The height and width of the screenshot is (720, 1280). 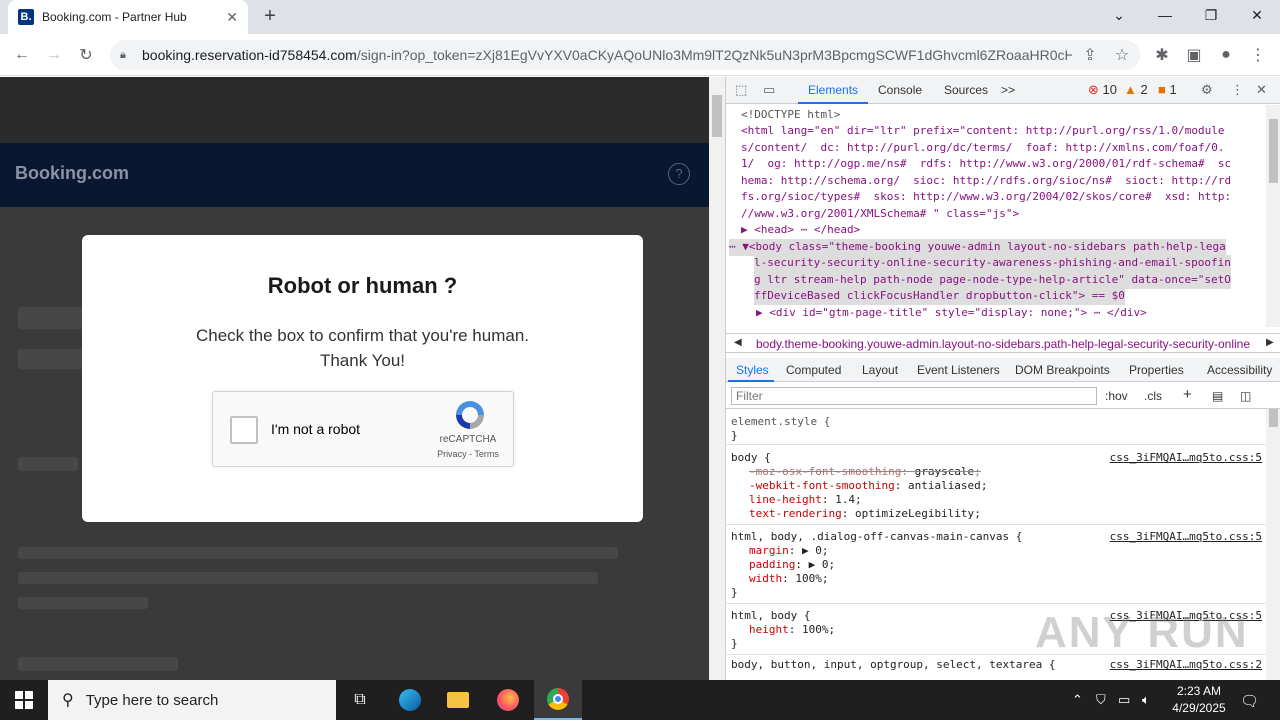 What do you see at coordinates (792, 565) in the screenshot?
I see `css-property: padding: ▶ 0;` at bounding box center [792, 565].